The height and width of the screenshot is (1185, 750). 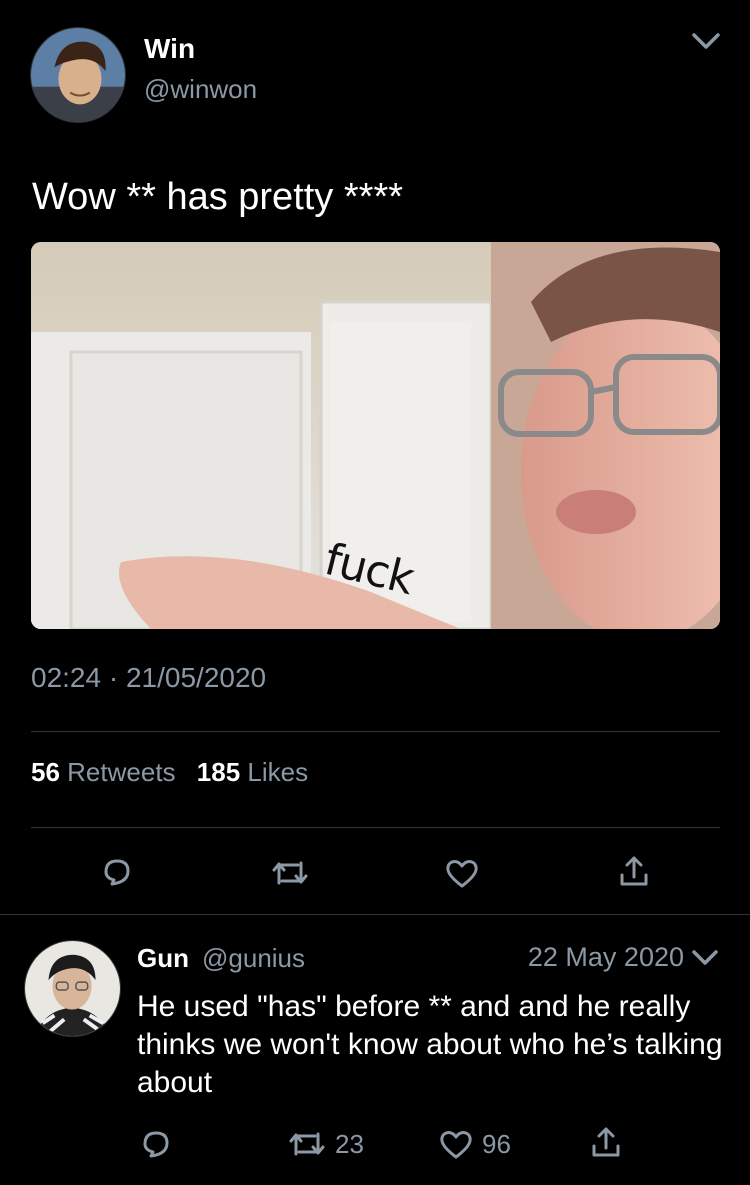 I want to click on tweet-date: 21/05/2020, so click(x=196, y=677).